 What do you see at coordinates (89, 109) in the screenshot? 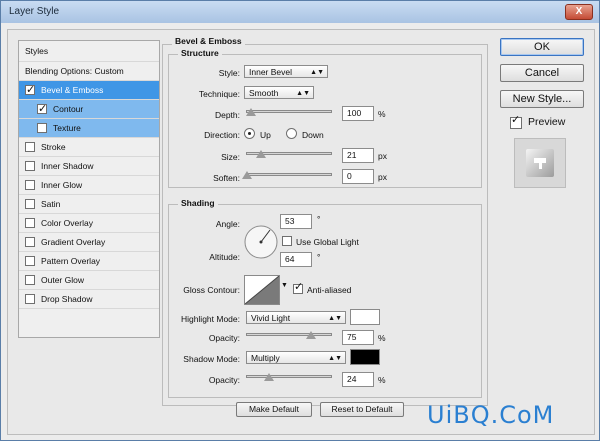
I see `style-item-contour: Contour` at bounding box center [89, 109].